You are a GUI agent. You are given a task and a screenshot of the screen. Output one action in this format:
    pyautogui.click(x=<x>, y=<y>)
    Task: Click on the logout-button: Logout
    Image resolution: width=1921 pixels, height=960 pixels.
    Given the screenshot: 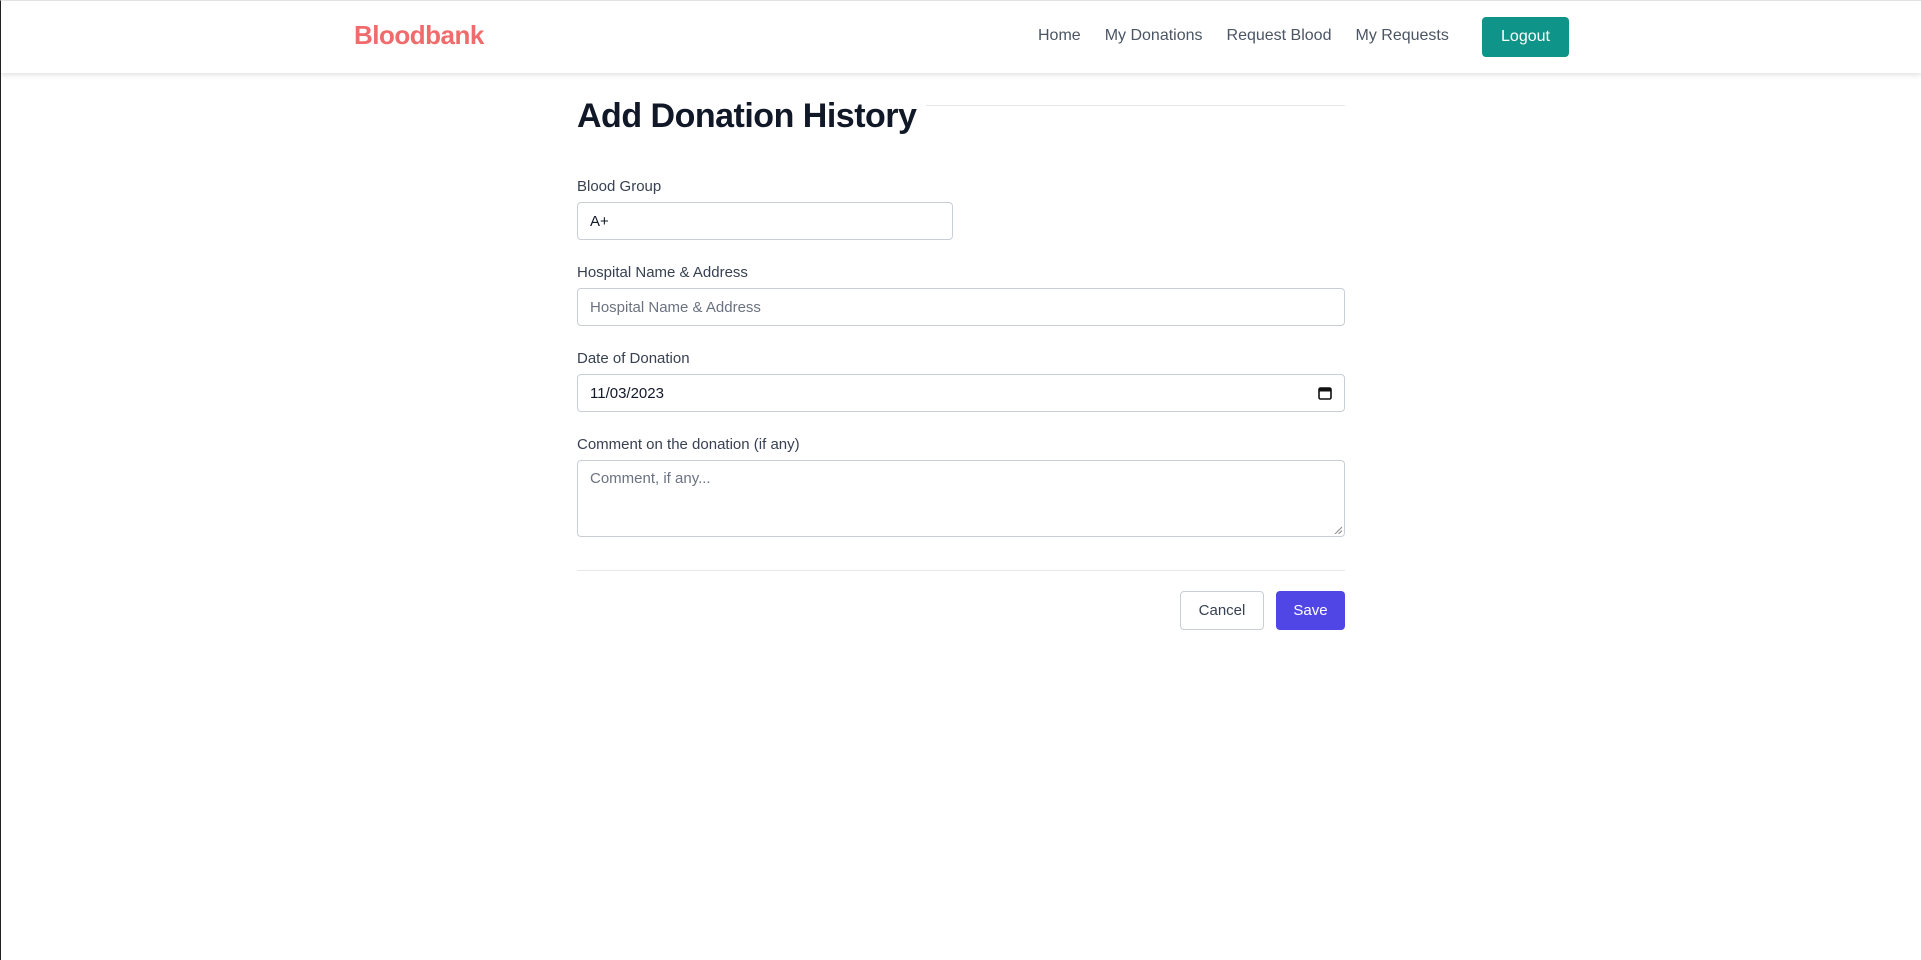 What is the action you would take?
    pyautogui.click(x=1525, y=37)
    